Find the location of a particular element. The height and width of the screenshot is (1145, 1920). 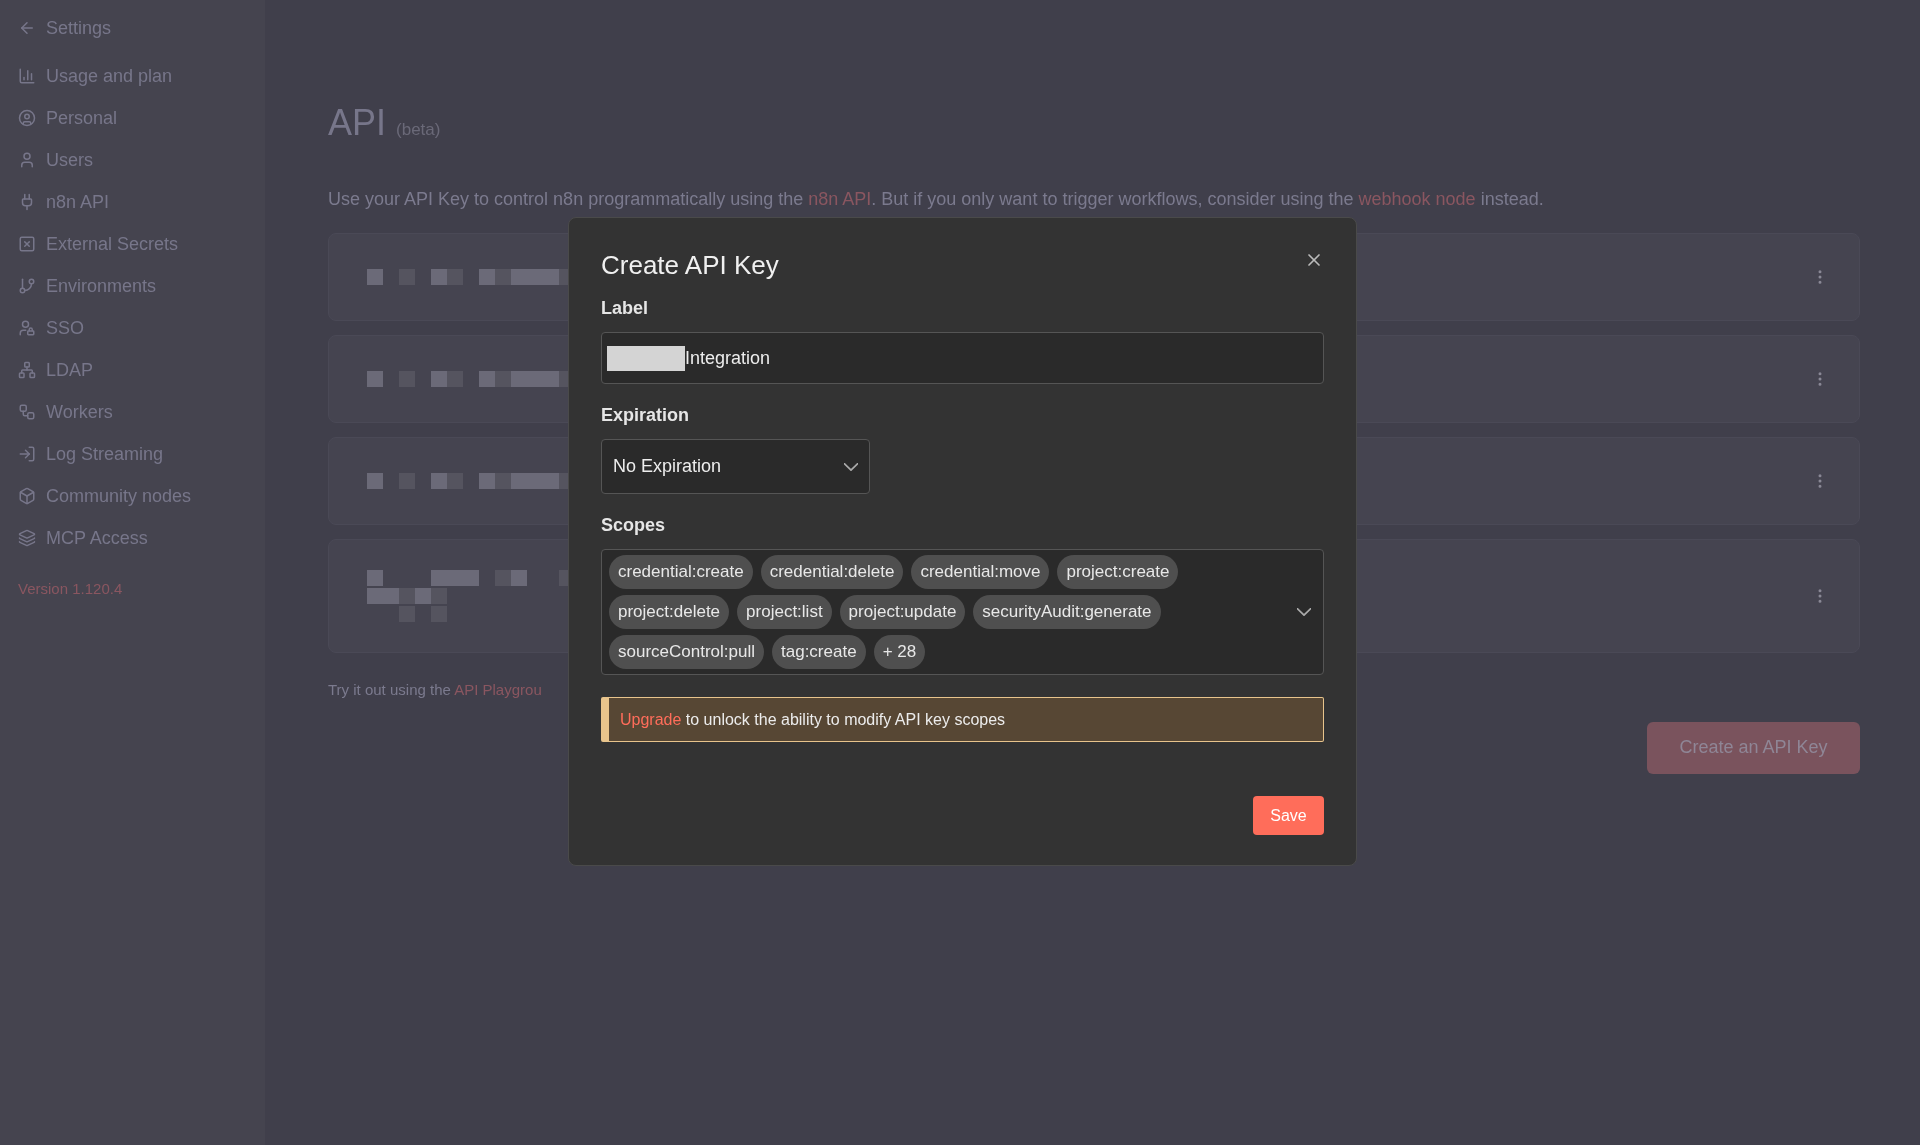

user-circle-icon is located at coordinates (27, 118).